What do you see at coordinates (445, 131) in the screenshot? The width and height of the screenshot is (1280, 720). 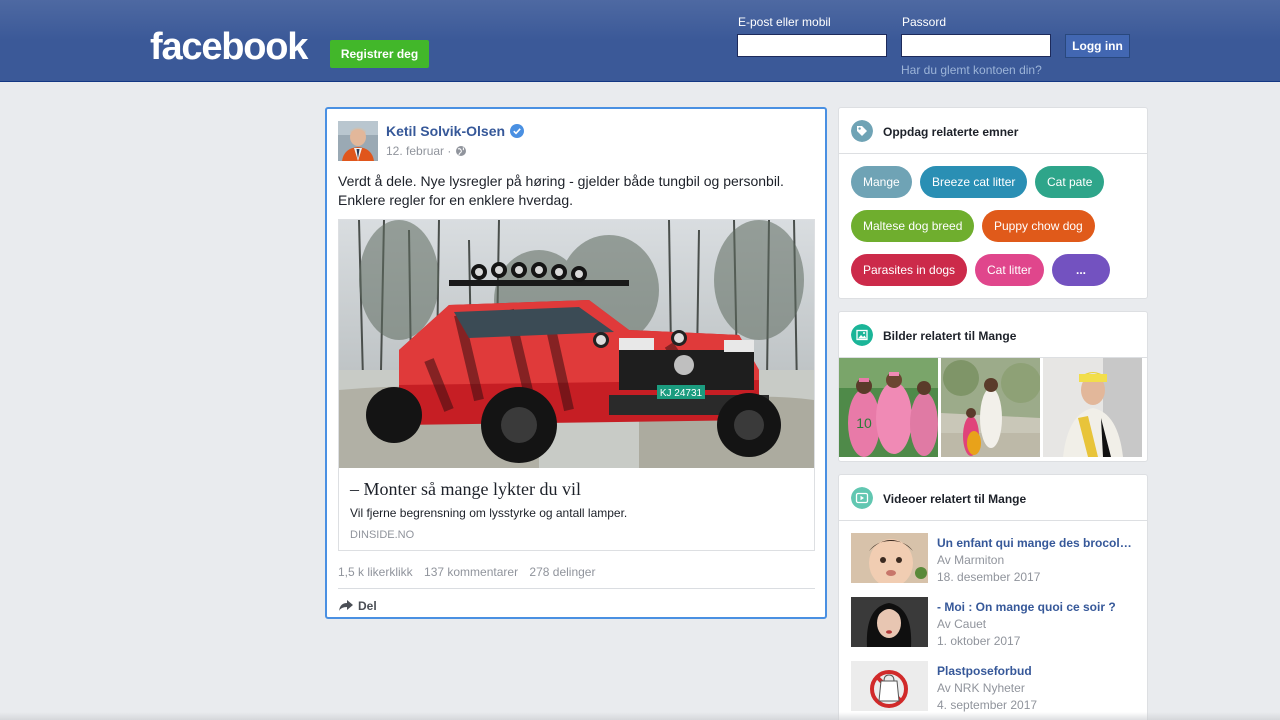 I see `author-name: Ketil Solvik-Olsen` at bounding box center [445, 131].